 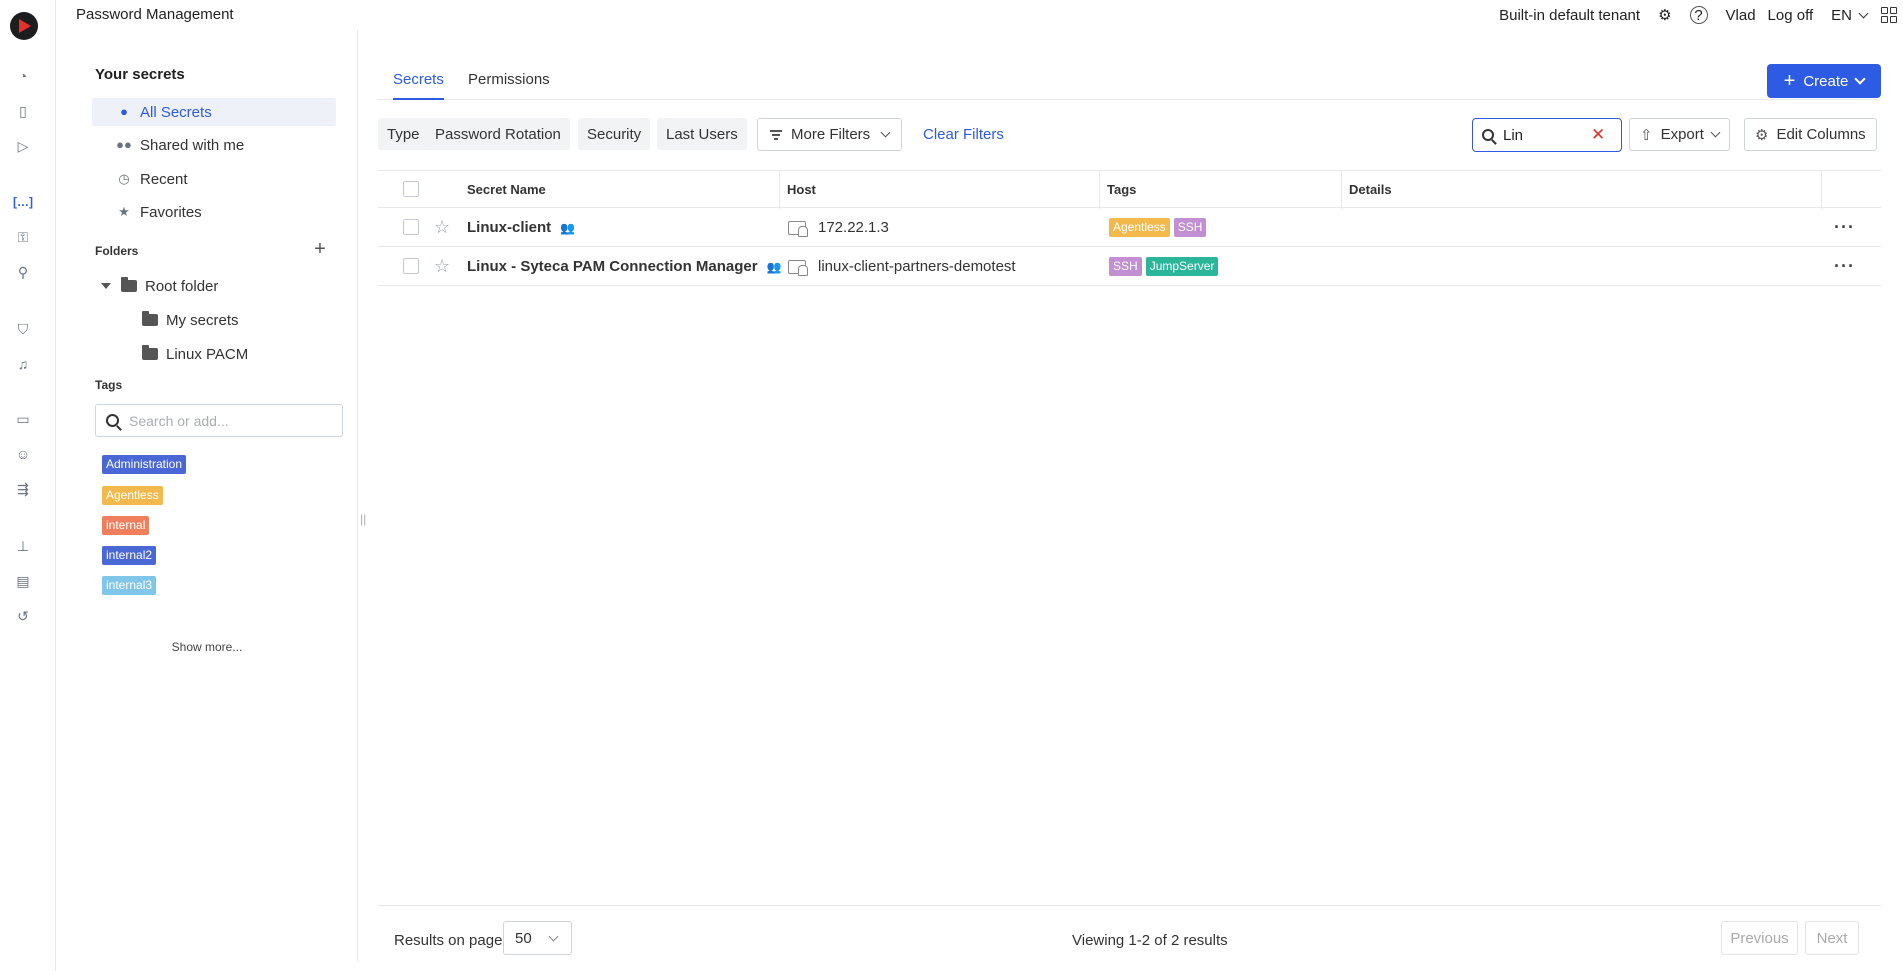 What do you see at coordinates (214, 112) in the screenshot?
I see `nav-all-secrets: ● All Secrets` at bounding box center [214, 112].